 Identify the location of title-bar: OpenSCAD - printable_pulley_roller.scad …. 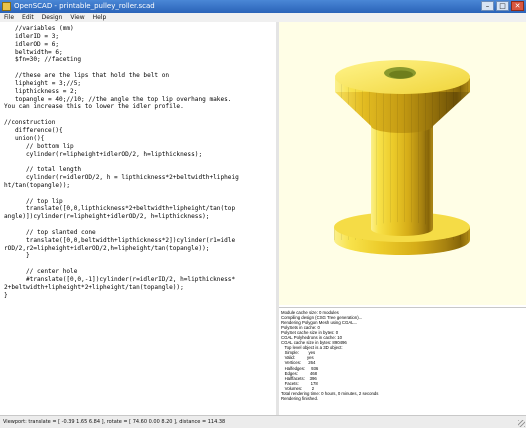
(263, 6).